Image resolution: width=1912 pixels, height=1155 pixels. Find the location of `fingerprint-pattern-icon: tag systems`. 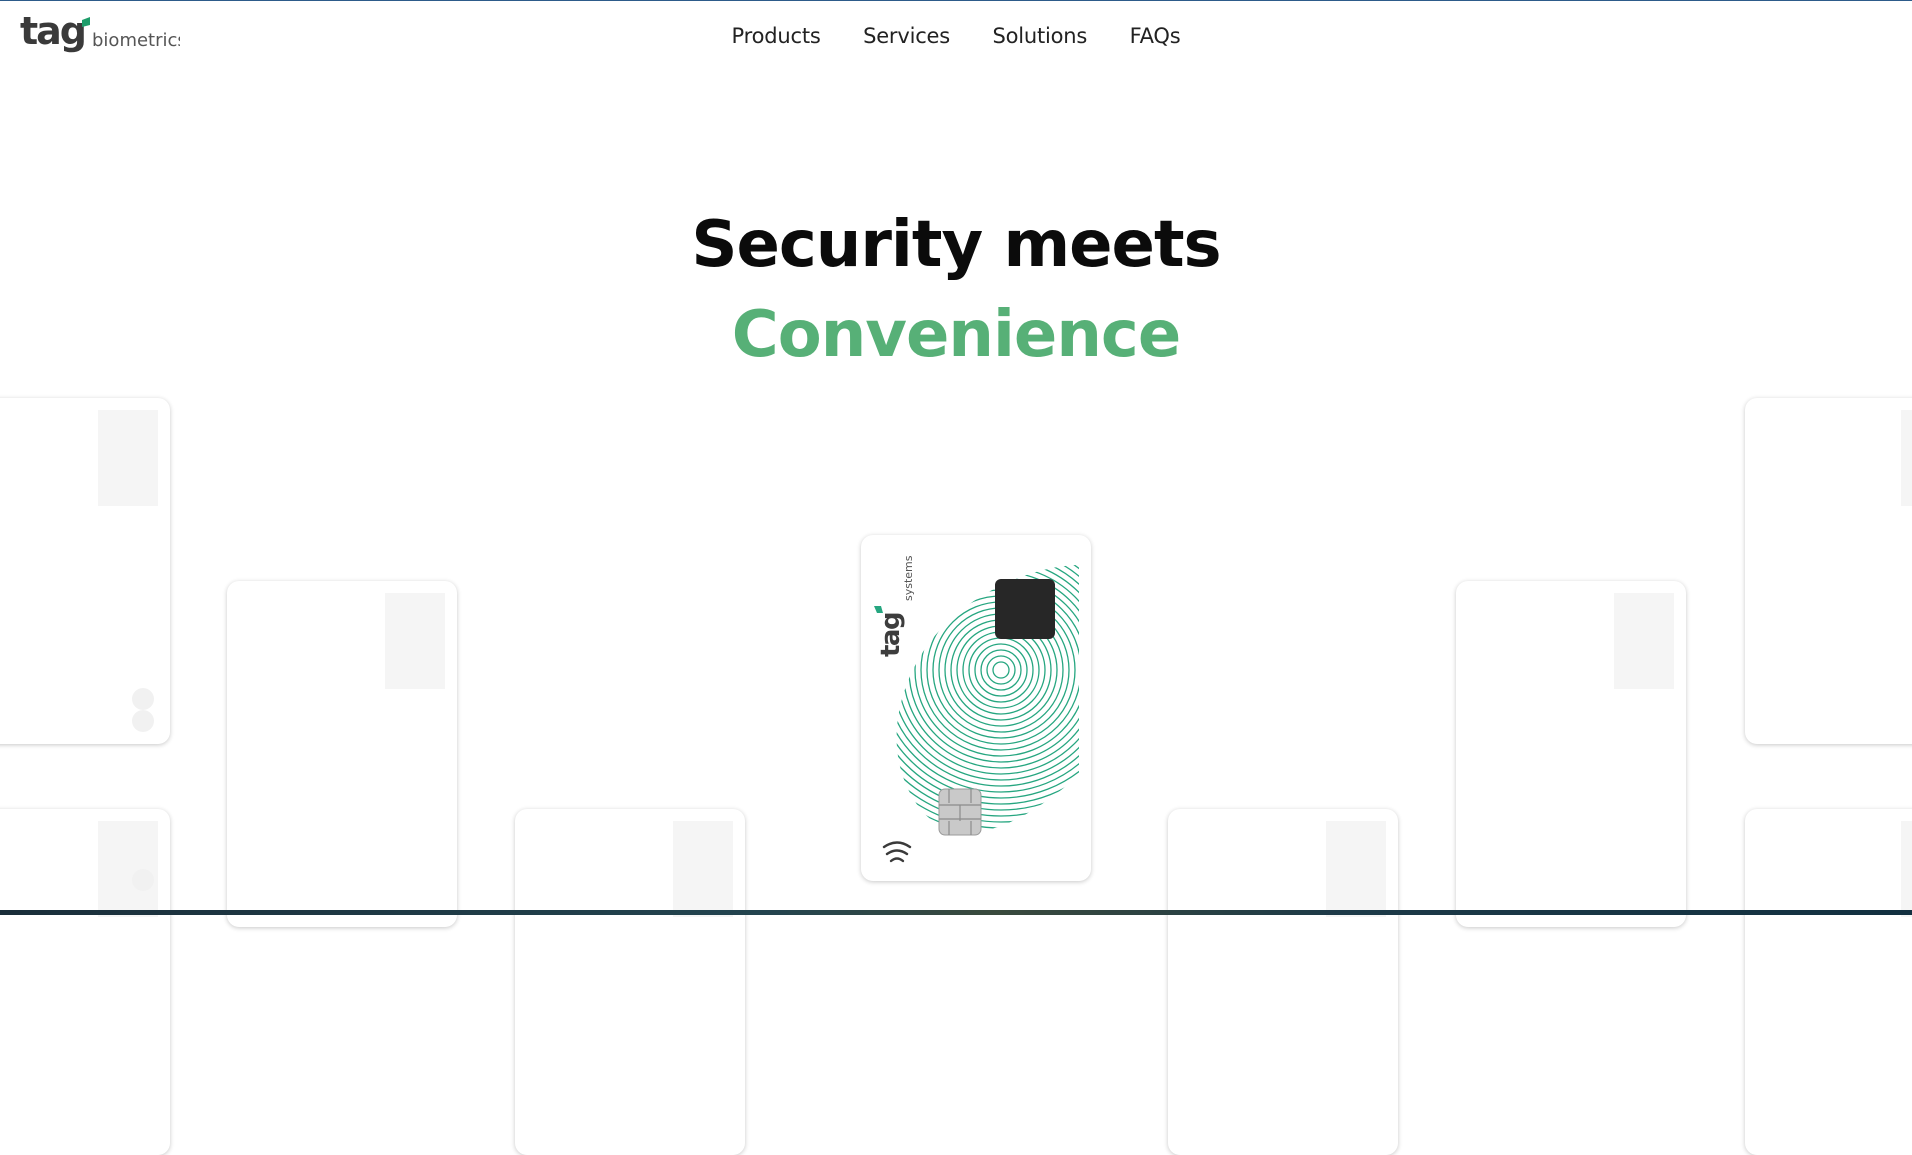

fingerprint-pattern-icon: tag systems is located at coordinates (976, 709).